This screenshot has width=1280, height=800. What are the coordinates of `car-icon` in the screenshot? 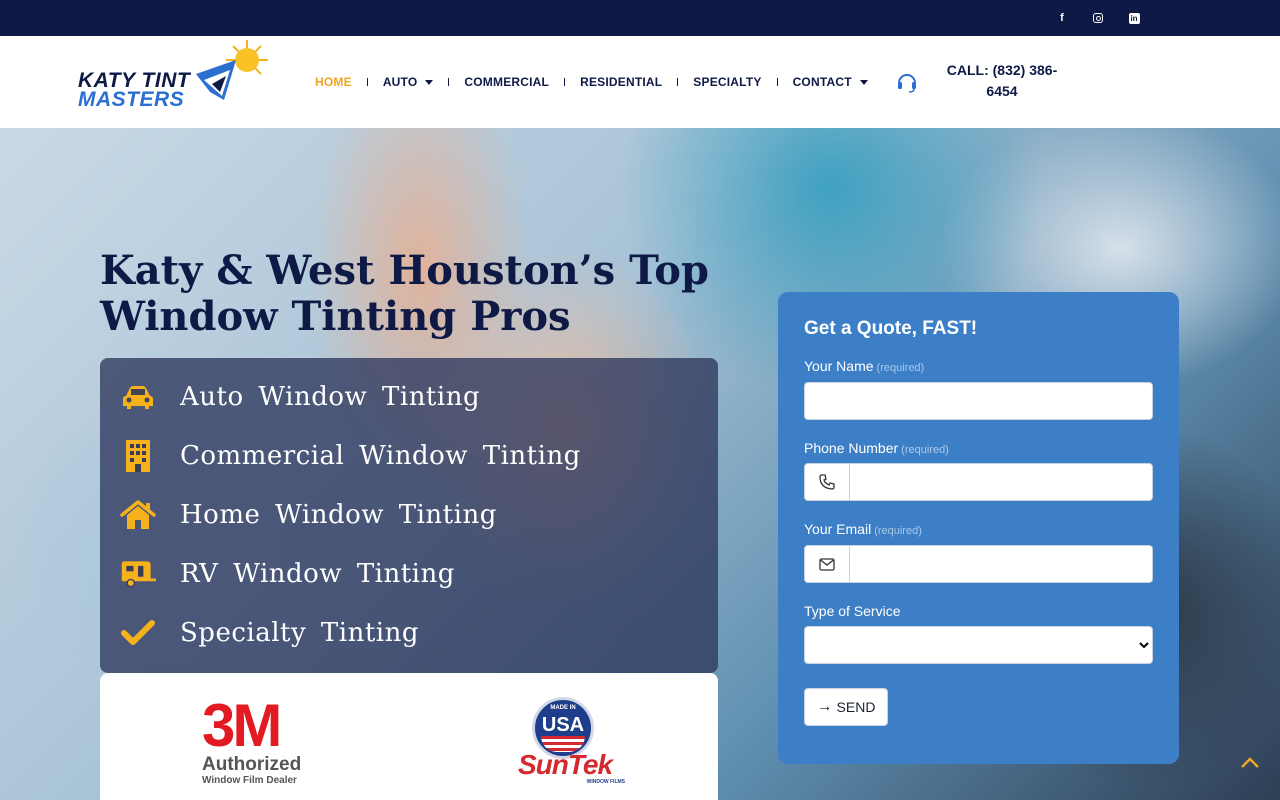 It's located at (138, 397).